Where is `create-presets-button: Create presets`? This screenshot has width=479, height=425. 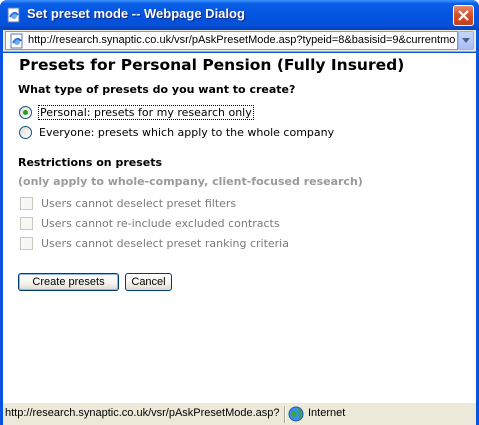 create-presets-button: Create presets is located at coordinates (68, 282).